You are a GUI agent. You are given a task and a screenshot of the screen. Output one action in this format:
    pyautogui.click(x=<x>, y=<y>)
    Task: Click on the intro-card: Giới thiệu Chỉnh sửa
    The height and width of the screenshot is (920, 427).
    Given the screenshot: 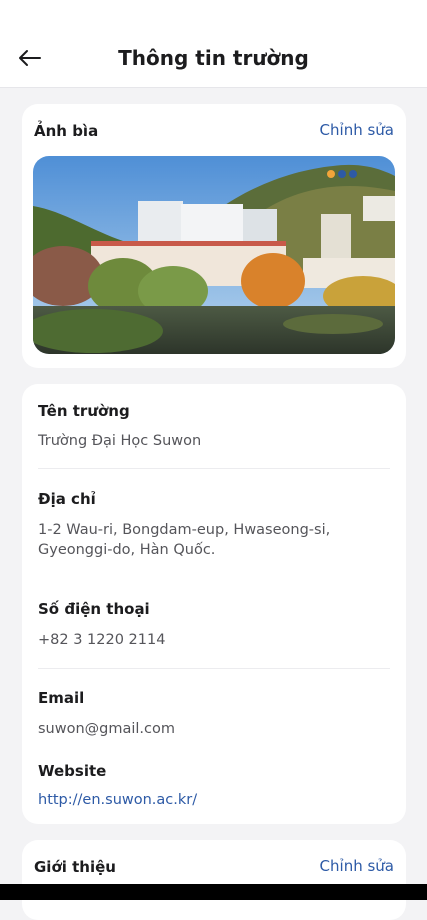 What is the action you would take?
    pyautogui.click(x=214, y=880)
    